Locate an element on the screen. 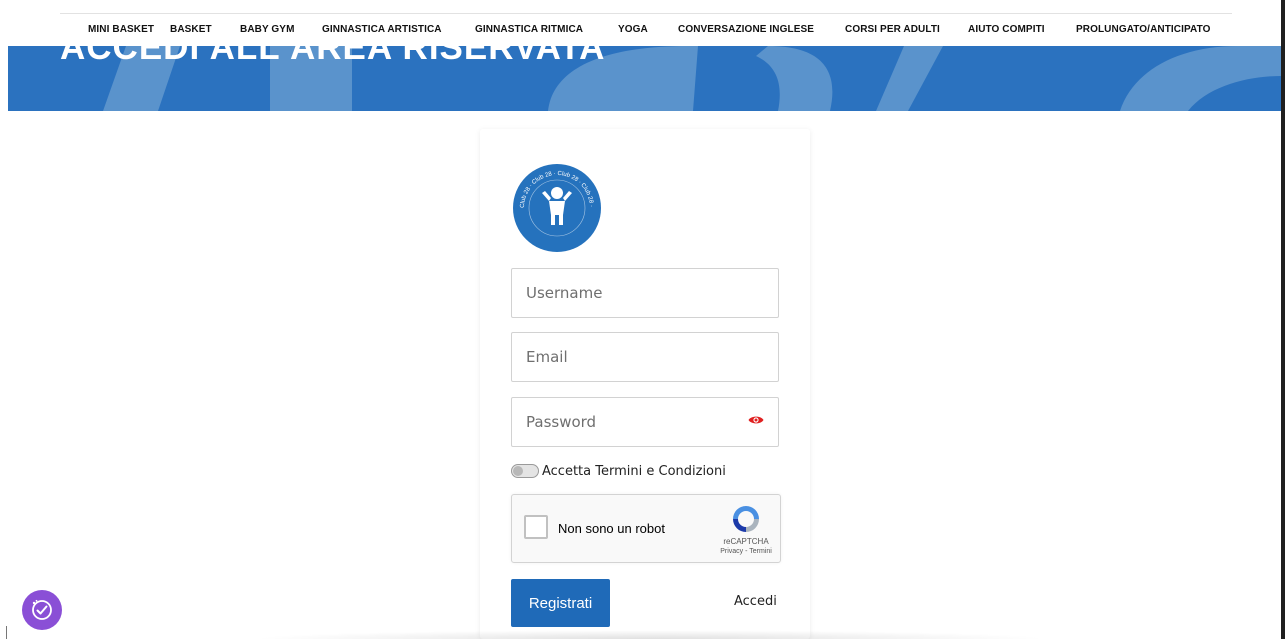  username-field is located at coordinates (645, 293).